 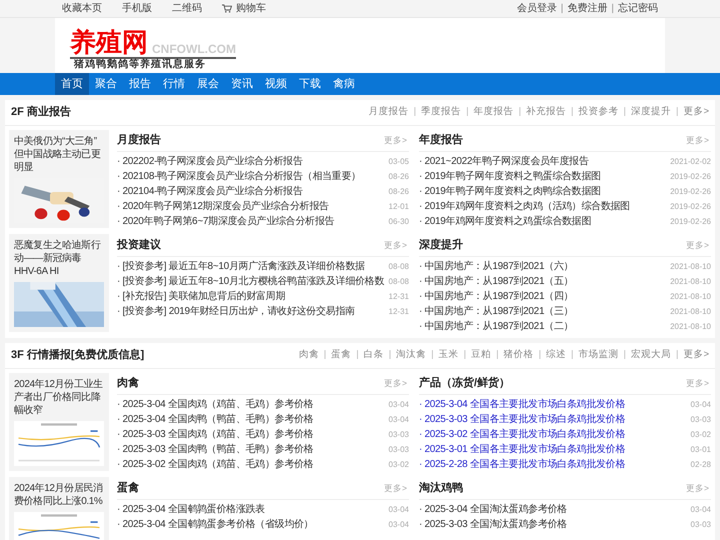 What do you see at coordinates (700, 465) in the screenshot?
I see `article-date: 02-28` at bounding box center [700, 465].